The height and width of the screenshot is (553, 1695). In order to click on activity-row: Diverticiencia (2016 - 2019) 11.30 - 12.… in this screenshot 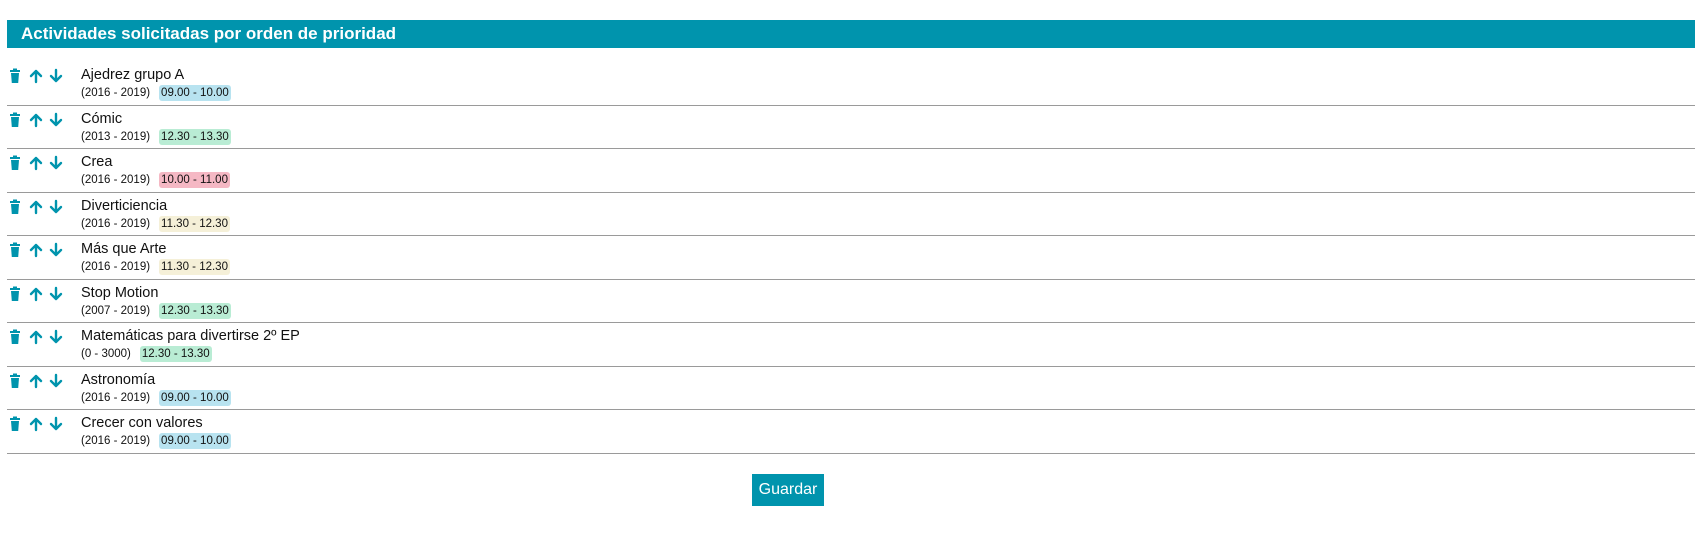, I will do `click(851, 214)`.